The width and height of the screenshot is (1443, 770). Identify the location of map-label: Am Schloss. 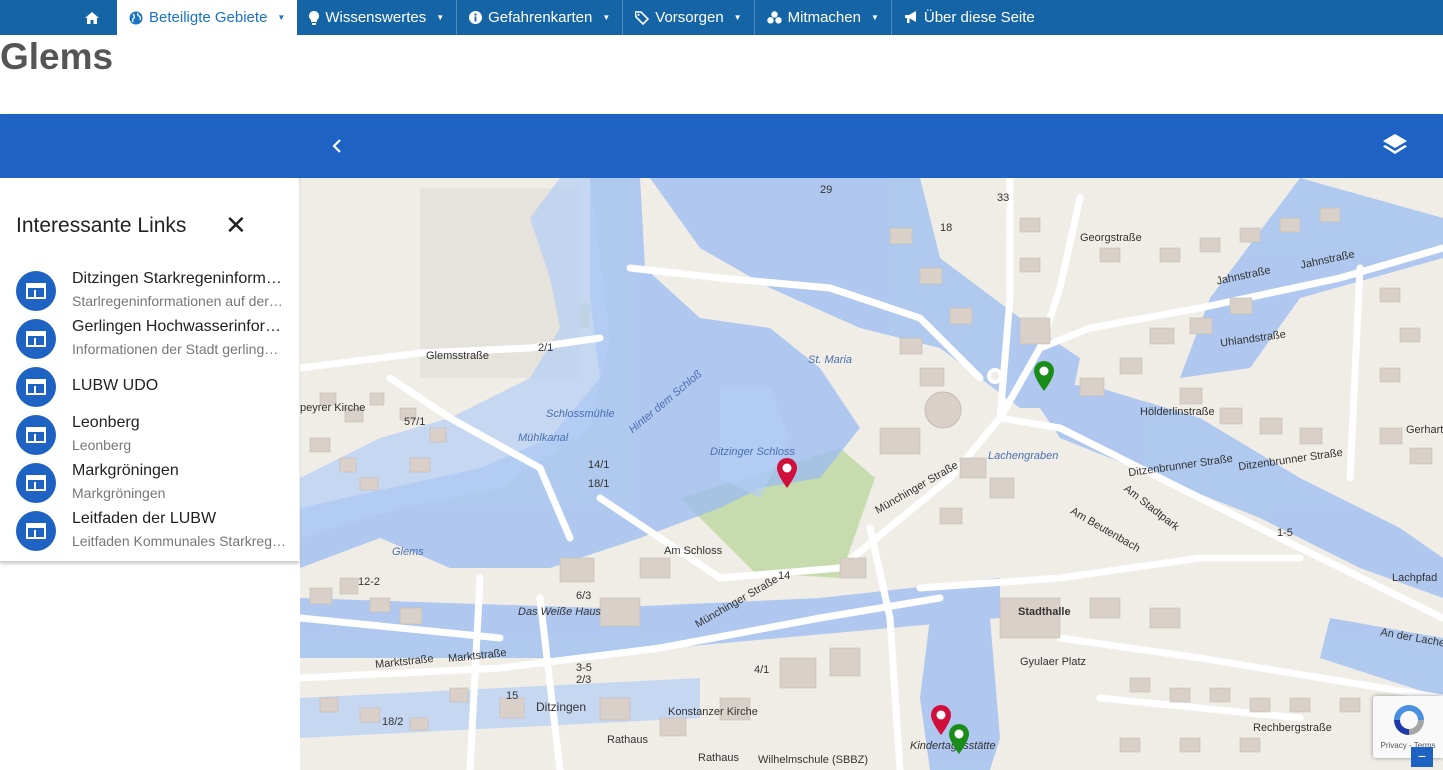
(693, 551).